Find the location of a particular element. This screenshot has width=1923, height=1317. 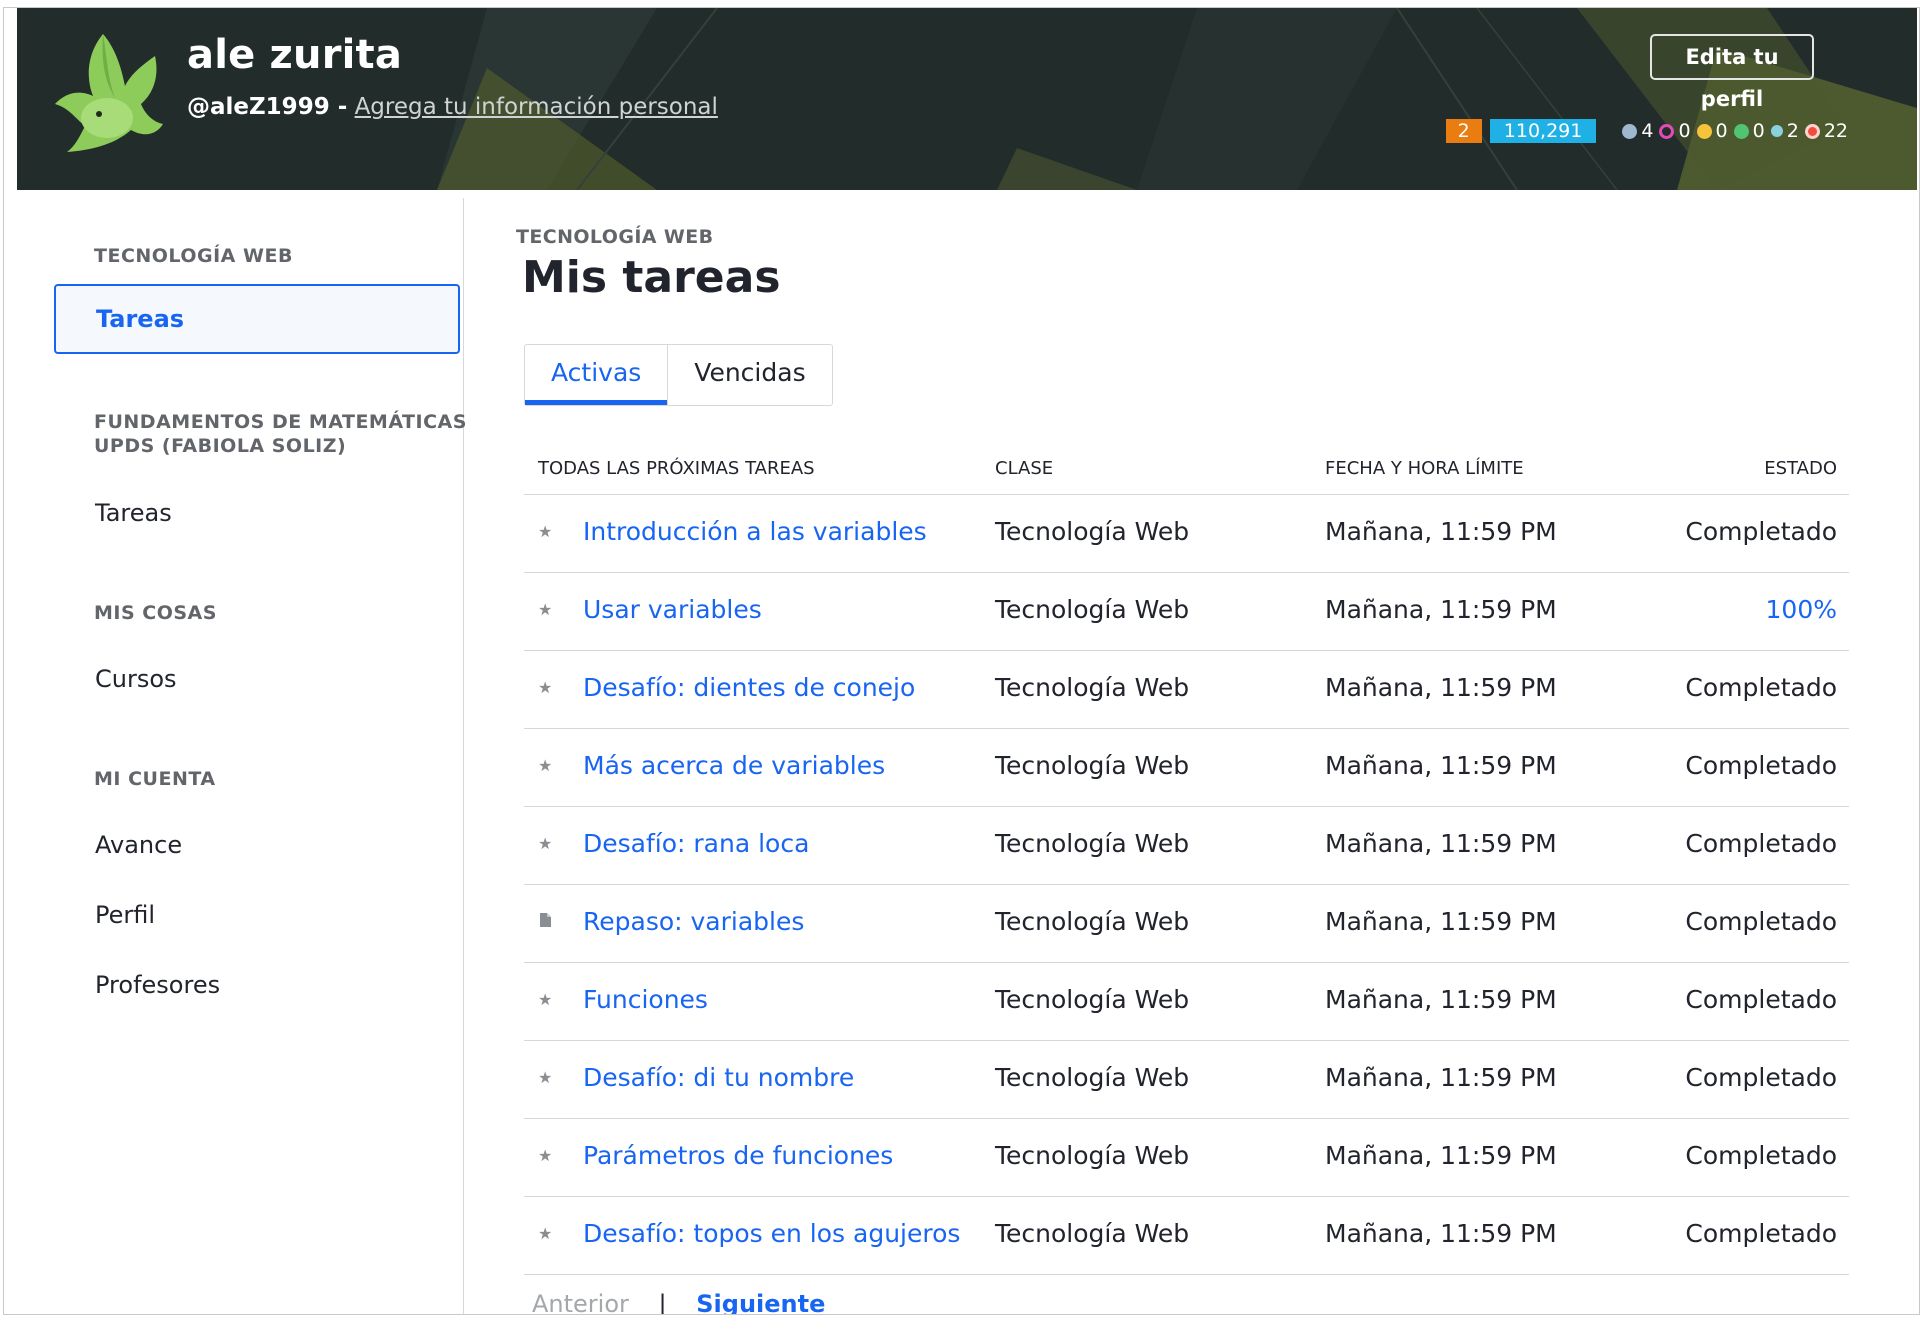

add-personal-info-link: Agrega tu información personal is located at coordinates (536, 107).